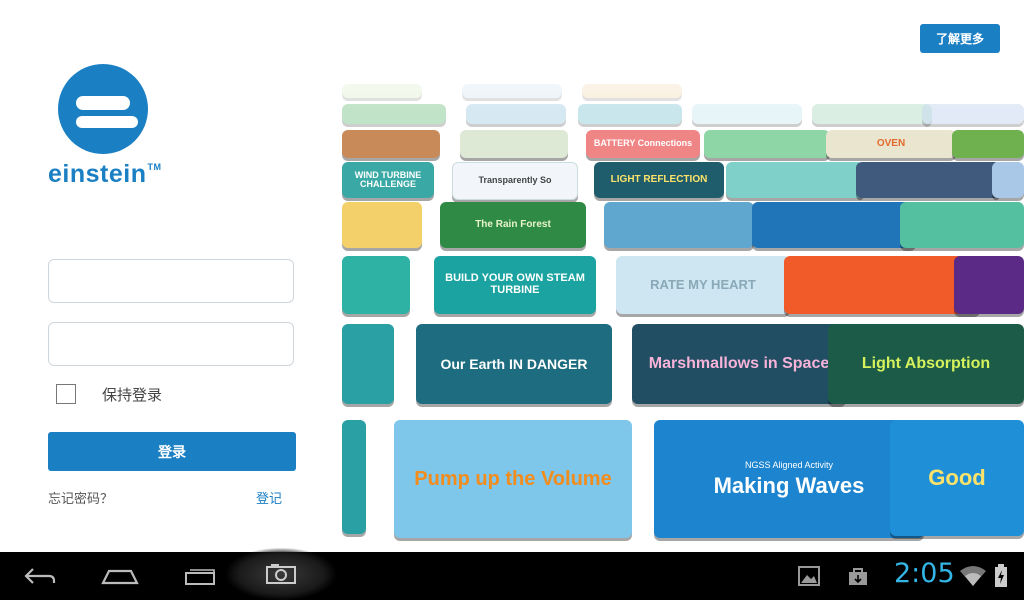 The image size is (1024, 600). What do you see at coordinates (281, 574) in the screenshot?
I see `screenshot-icon` at bounding box center [281, 574].